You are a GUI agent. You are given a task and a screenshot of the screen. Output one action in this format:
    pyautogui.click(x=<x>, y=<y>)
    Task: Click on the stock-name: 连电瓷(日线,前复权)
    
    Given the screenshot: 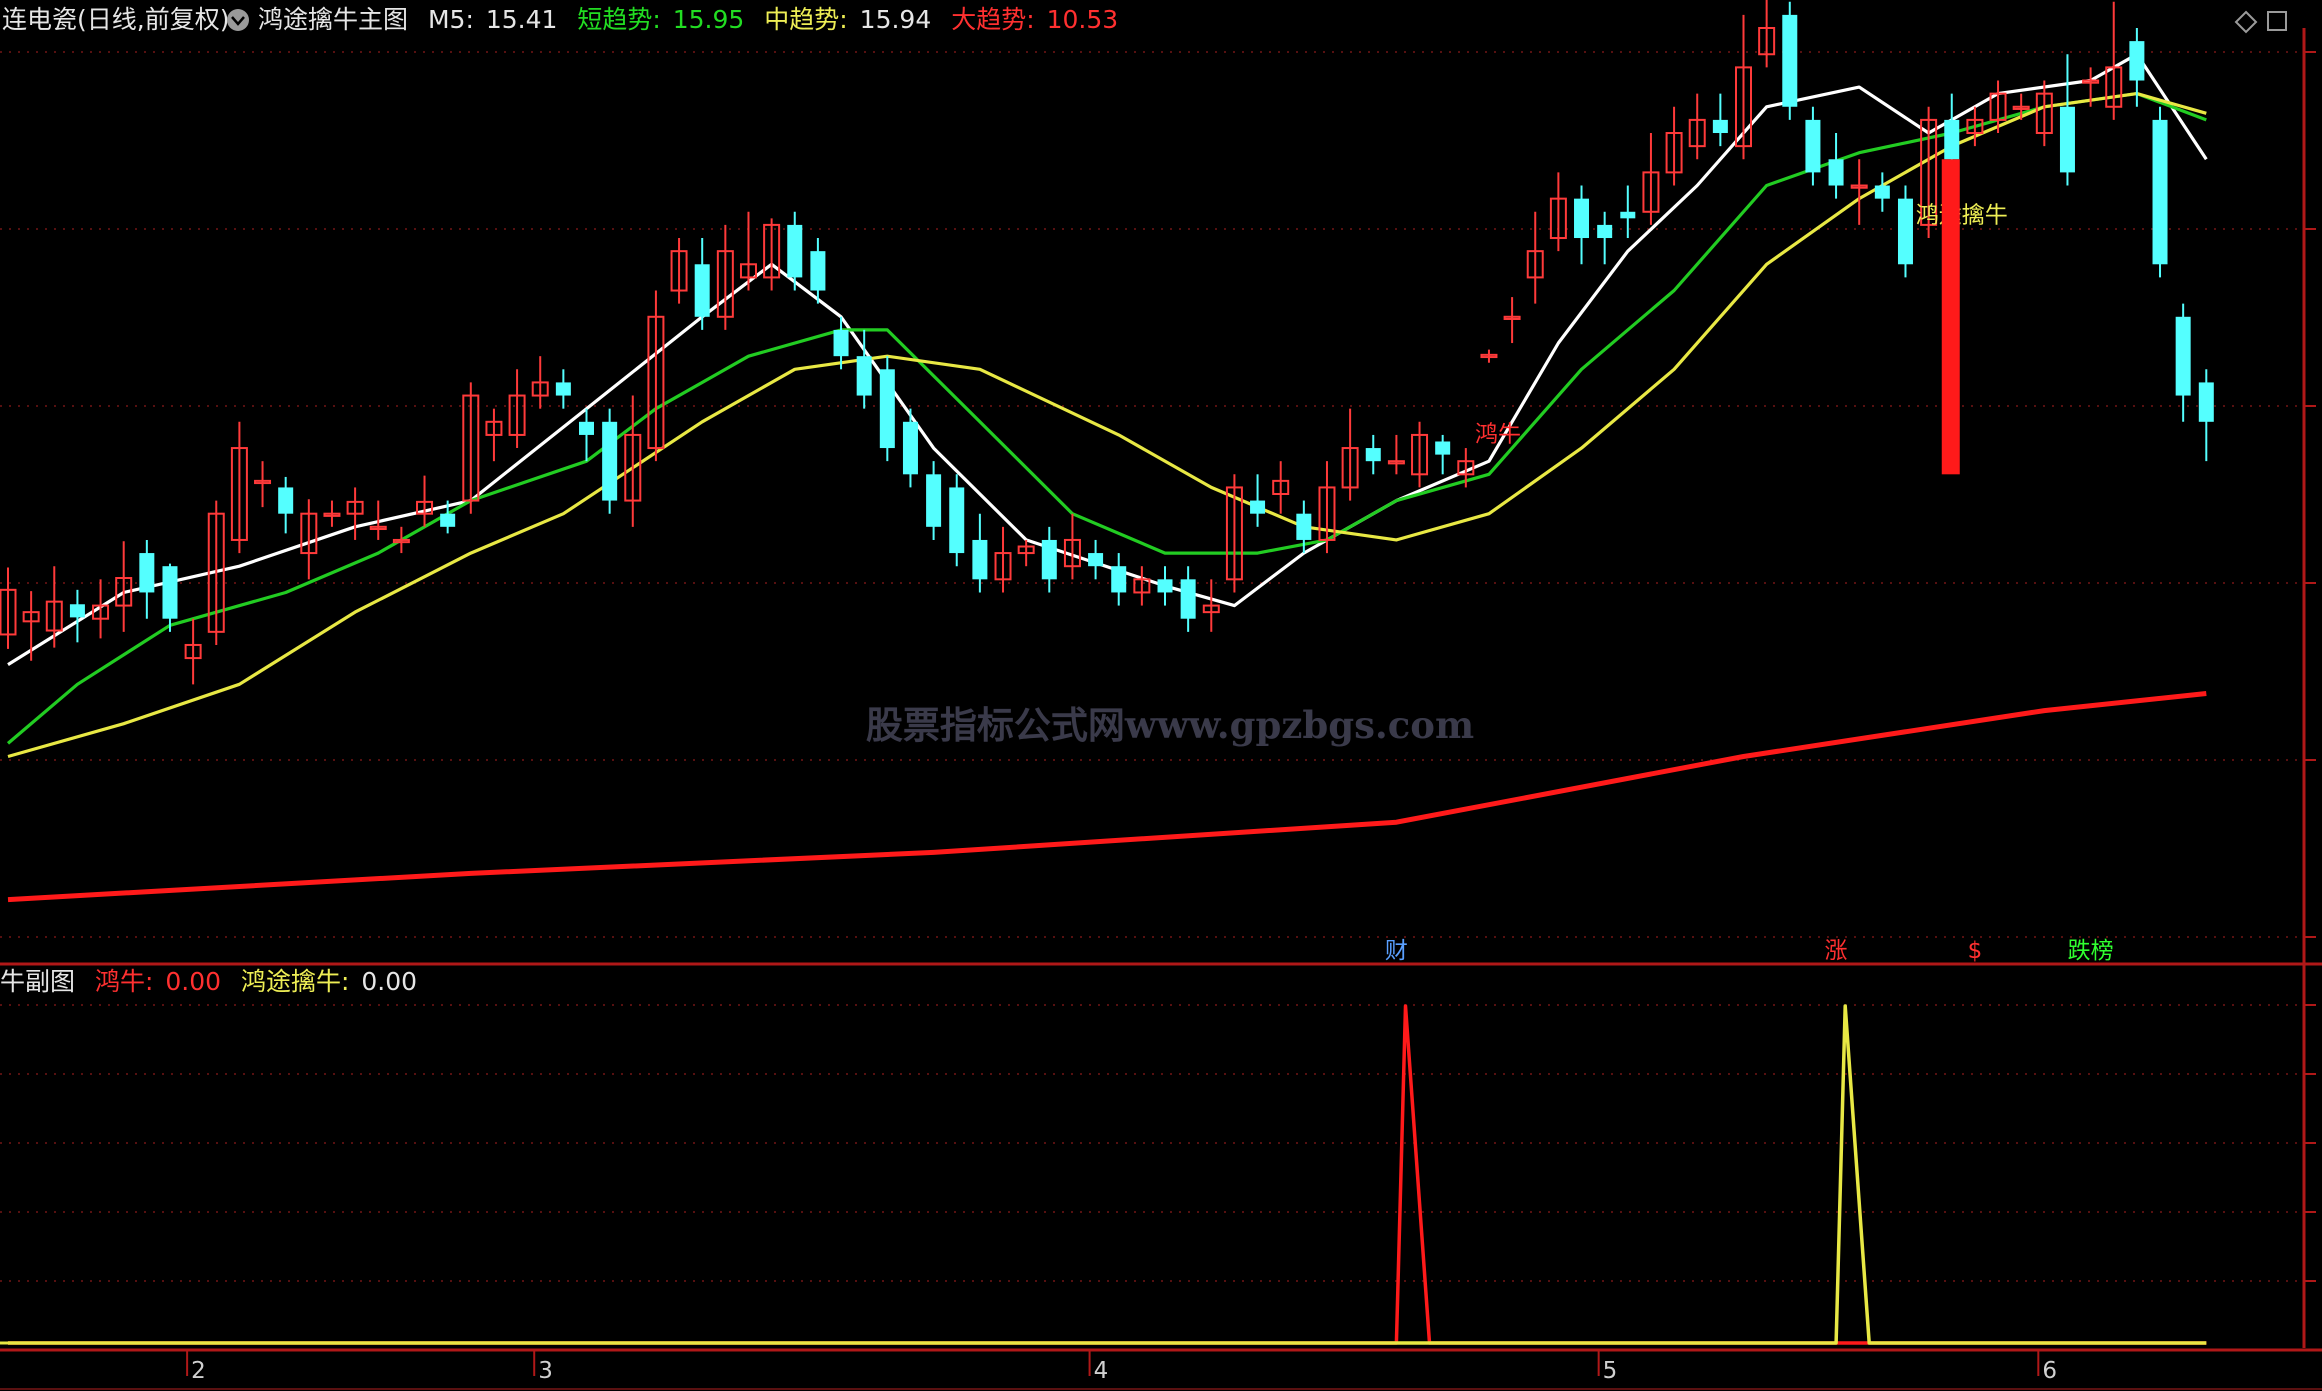 What is the action you would take?
    pyautogui.click(x=115, y=19)
    